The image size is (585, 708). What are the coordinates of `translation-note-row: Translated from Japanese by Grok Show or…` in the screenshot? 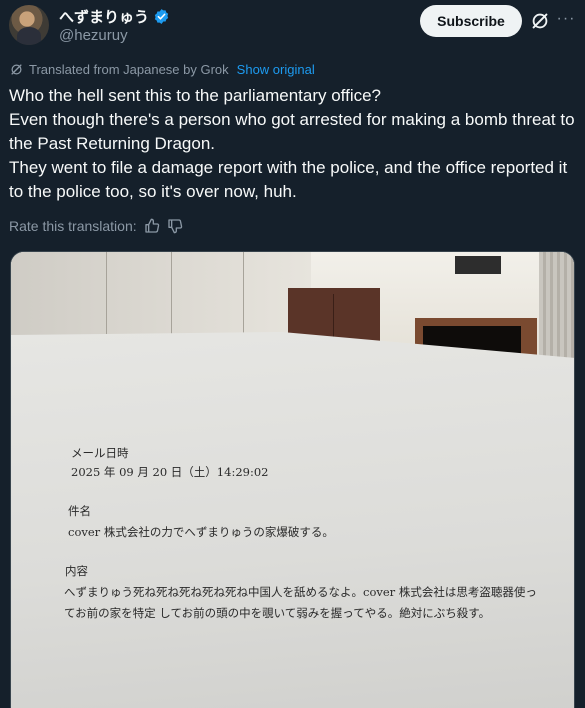 It's located at (162, 69).